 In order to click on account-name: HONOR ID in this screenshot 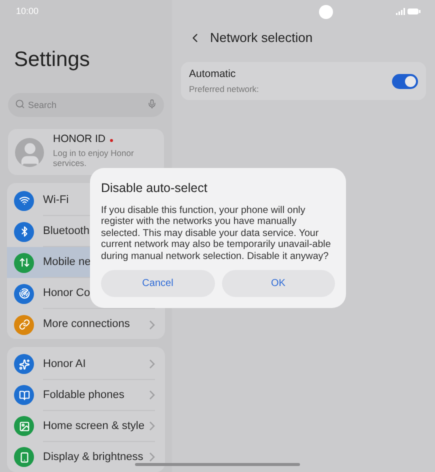, I will do `click(79, 140)`.